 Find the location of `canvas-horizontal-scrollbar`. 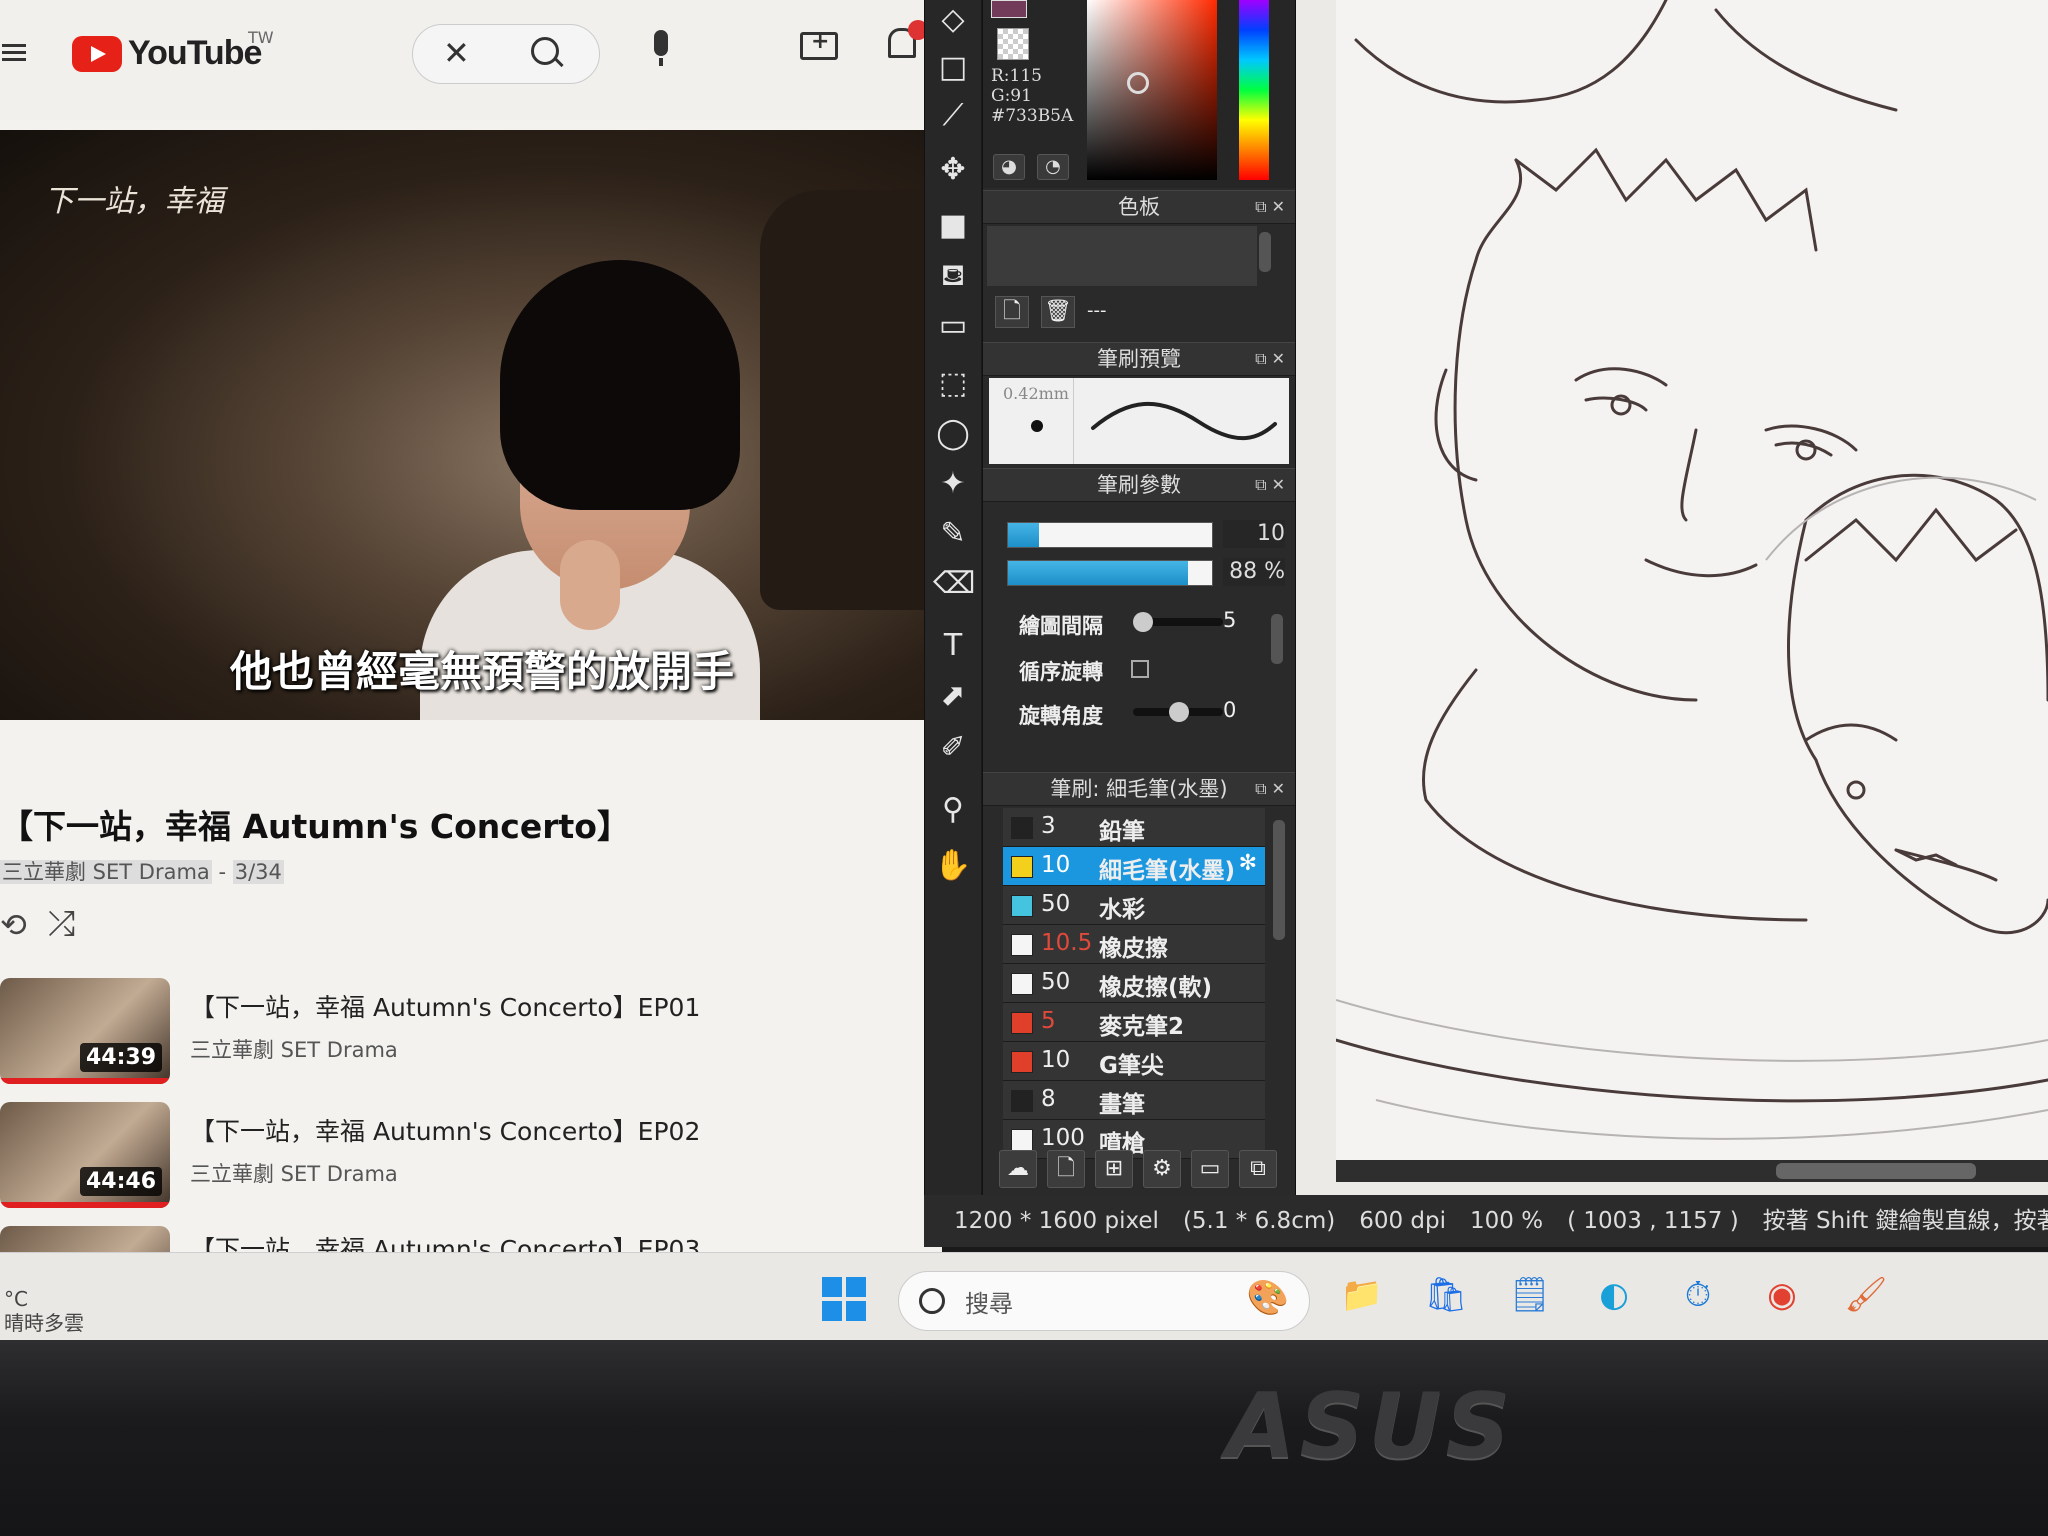

canvas-horizontal-scrollbar is located at coordinates (1692, 1171).